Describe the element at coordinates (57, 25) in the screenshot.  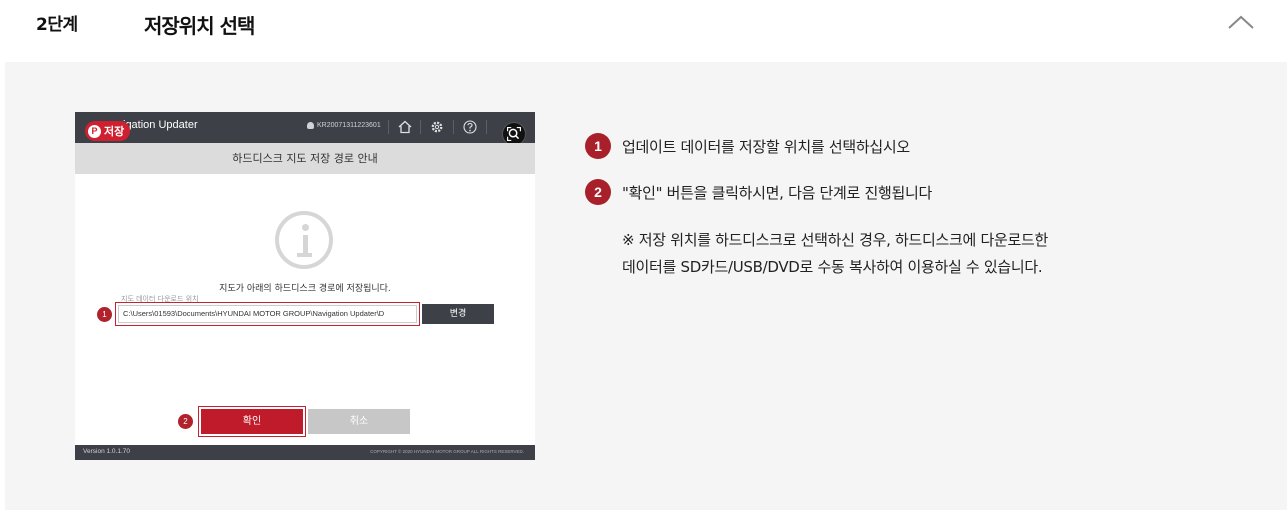
I see `step-label: 2단계` at that location.